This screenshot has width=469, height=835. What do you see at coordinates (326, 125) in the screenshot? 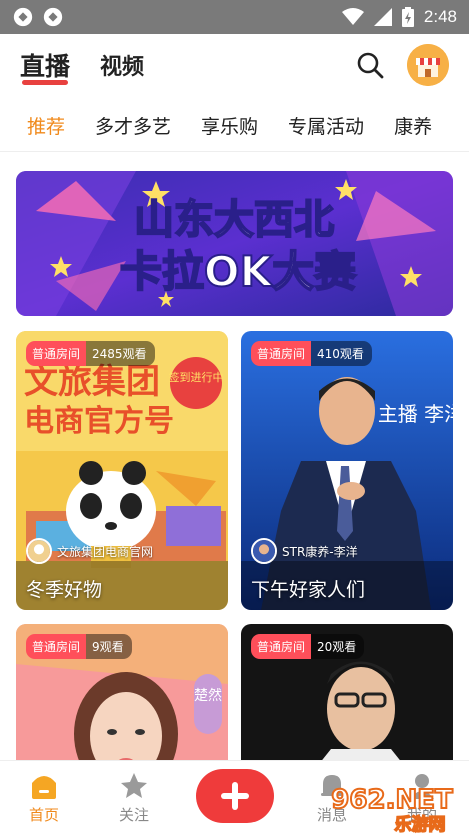
I see `category-events: 专属活动` at bounding box center [326, 125].